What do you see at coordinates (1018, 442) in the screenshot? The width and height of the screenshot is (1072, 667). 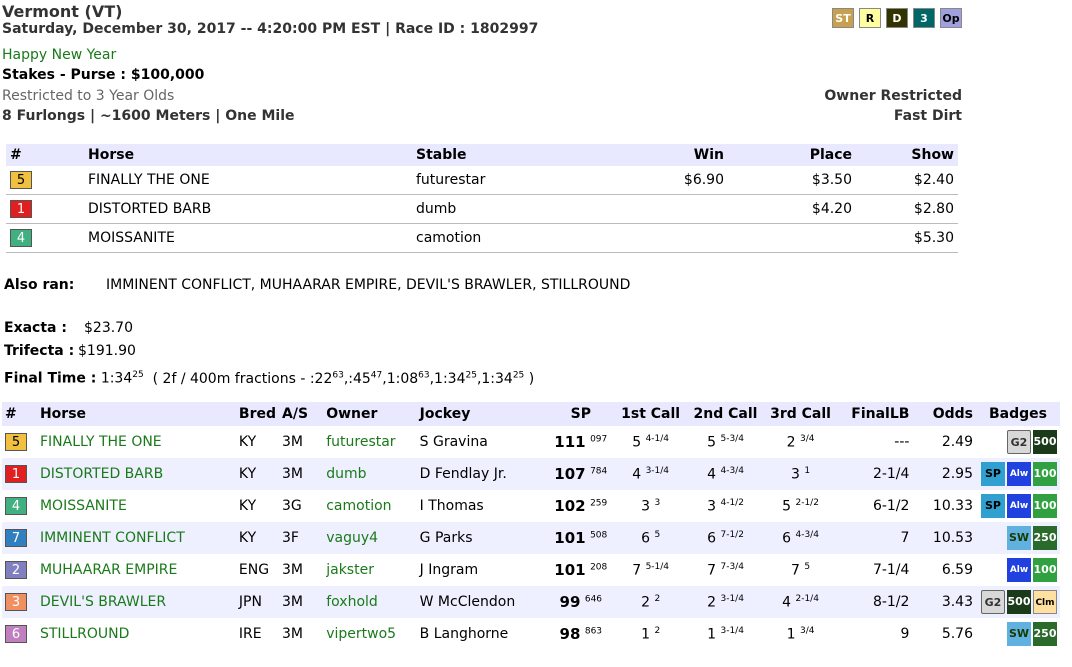 I see `badges-cell: G2 500` at bounding box center [1018, 442].